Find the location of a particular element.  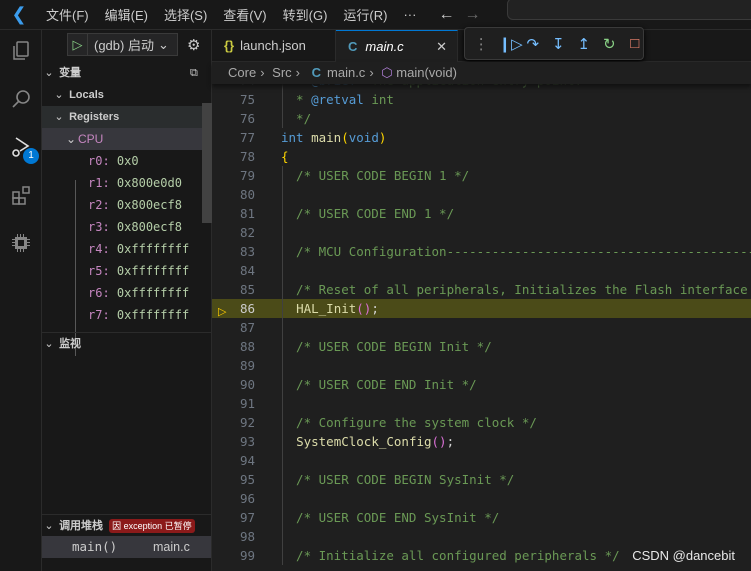

line-number: 76 is located at coordinates (247, 118).